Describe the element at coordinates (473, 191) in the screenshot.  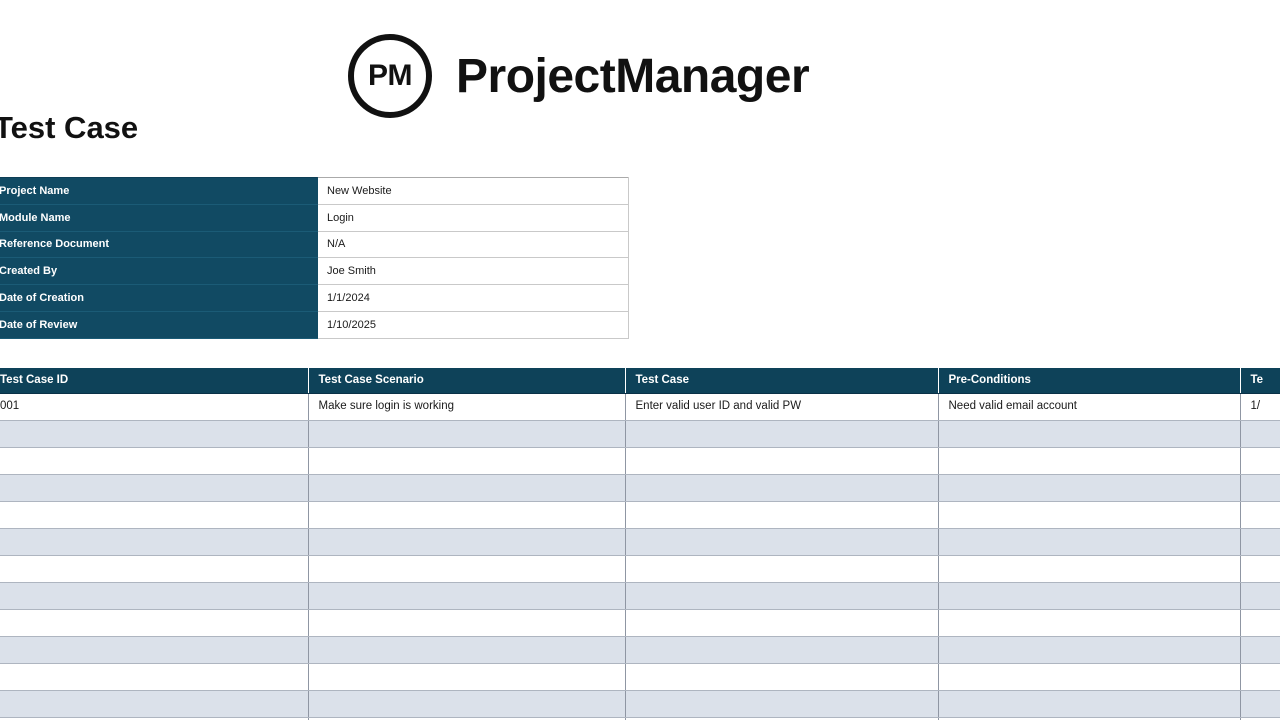
I see `info-value-project-name: New Website` at that location.